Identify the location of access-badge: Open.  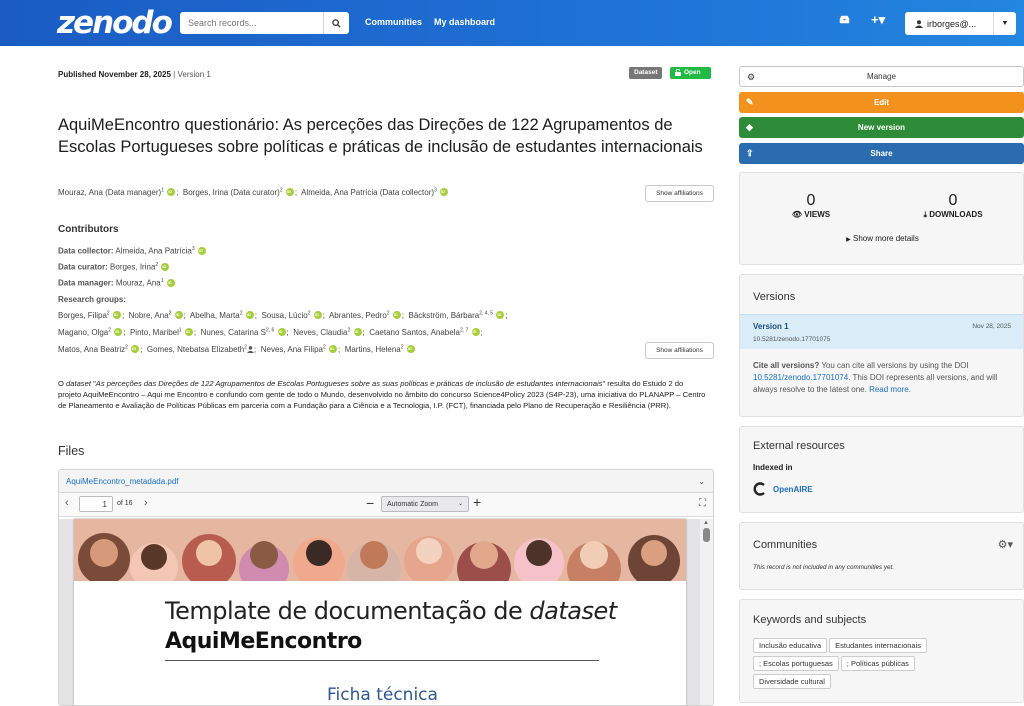
(690, 73).